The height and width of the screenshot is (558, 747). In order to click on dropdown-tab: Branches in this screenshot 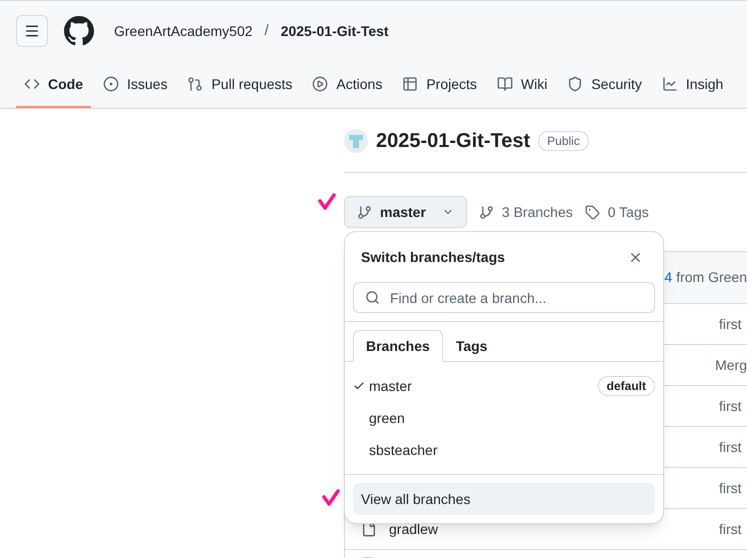, I will do `click(398, 346)`.